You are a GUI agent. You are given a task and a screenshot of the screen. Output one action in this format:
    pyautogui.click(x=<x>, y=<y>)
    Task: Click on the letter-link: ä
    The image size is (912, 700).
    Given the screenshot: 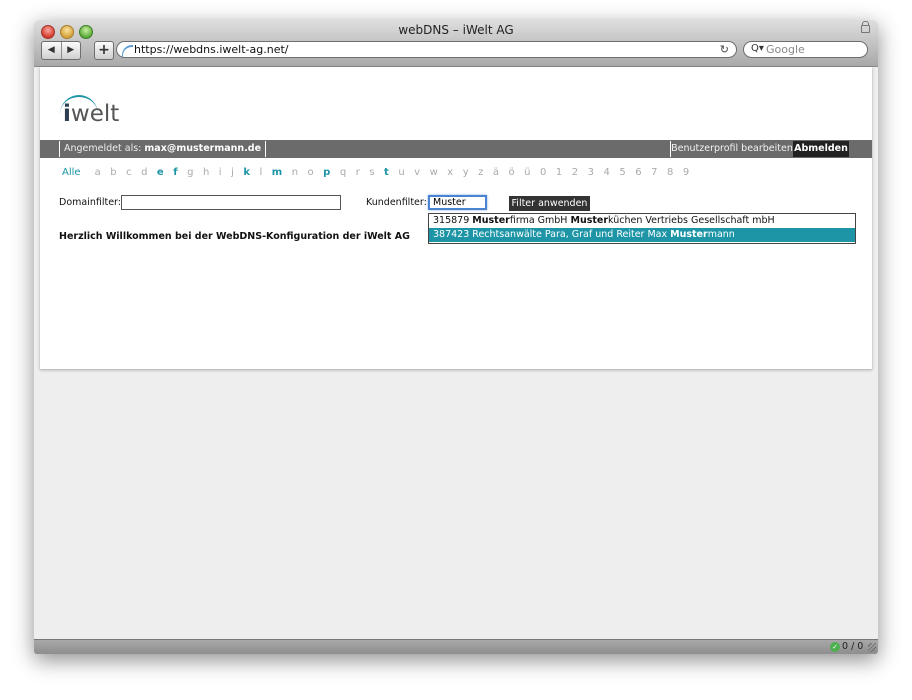 What is the action you would take?
    pyautogui.click(x=496, y=172)
    